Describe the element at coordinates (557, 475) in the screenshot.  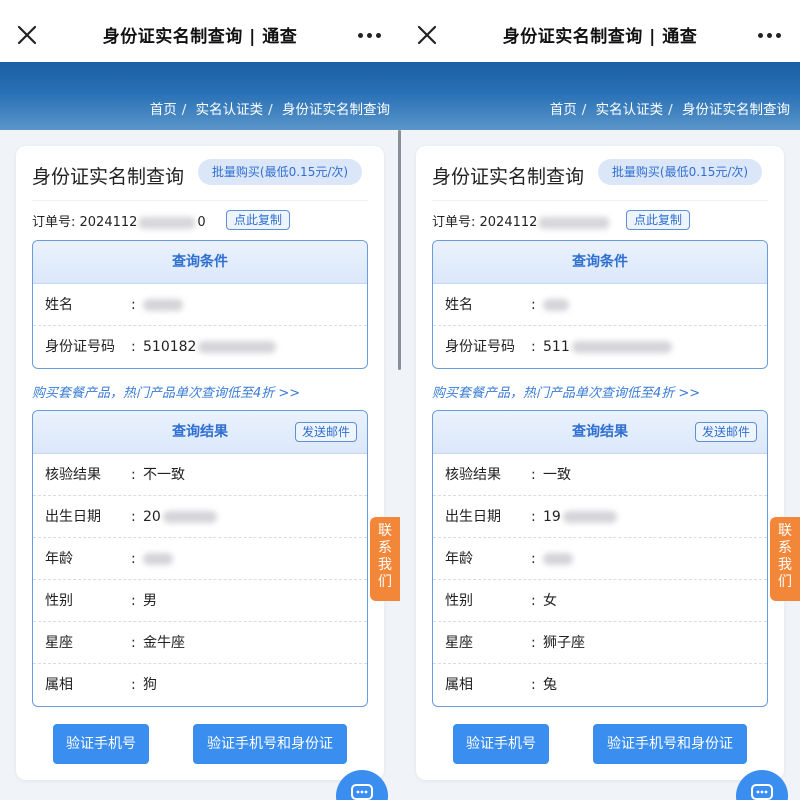
I see `row-value: 一致` at that location.